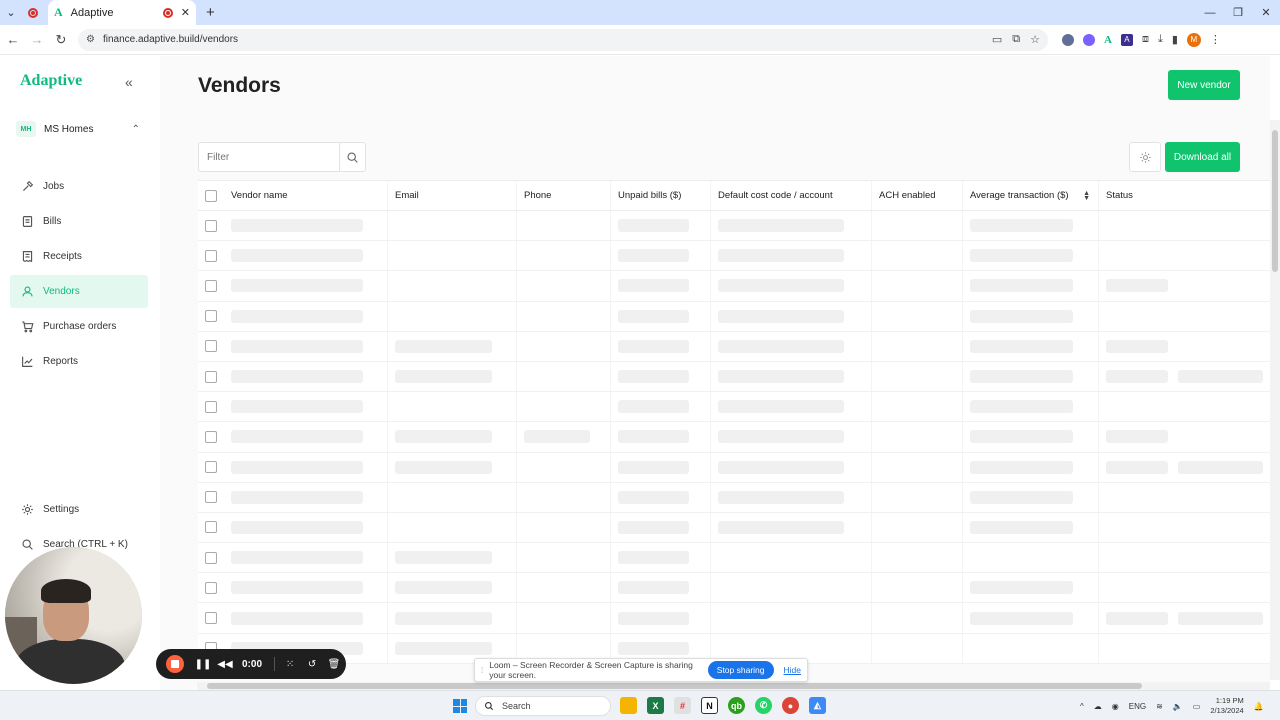 This screenshot has width=1280, height=720. I want to click on new-tab-button: +, so click(210, 12).